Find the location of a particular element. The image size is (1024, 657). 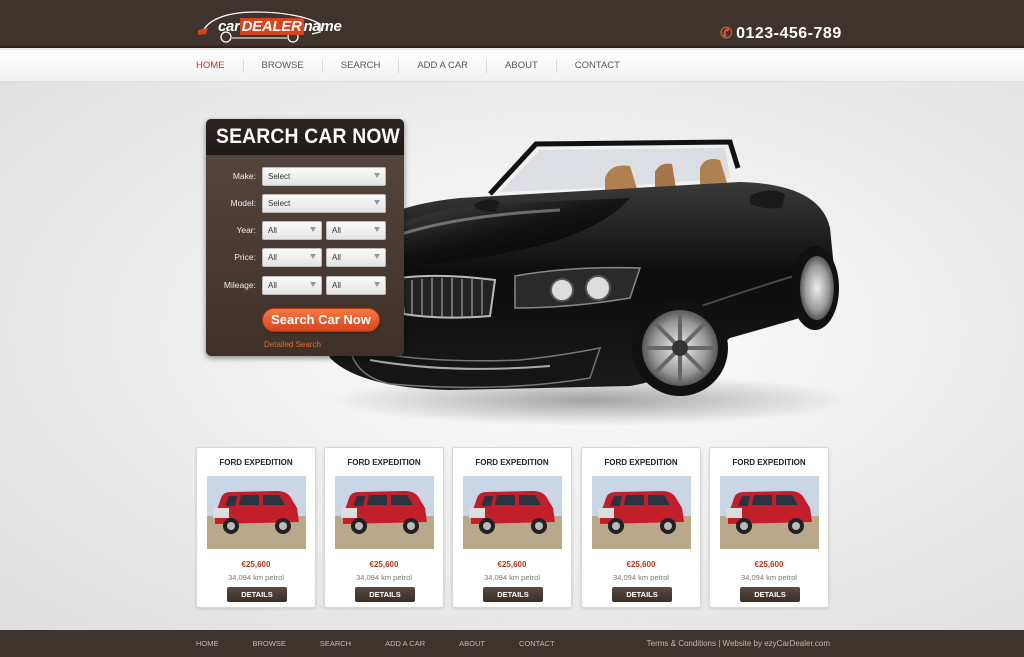

nav-item-contact: CONTACT is located at coordinates (597, 66).